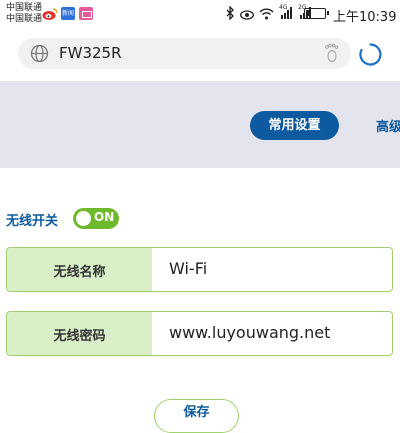 The image size is (400, 433). Describe the element at coordinates (294, 125) in the screenshot. I see `tab-common-settings: 常用设置` at that location.